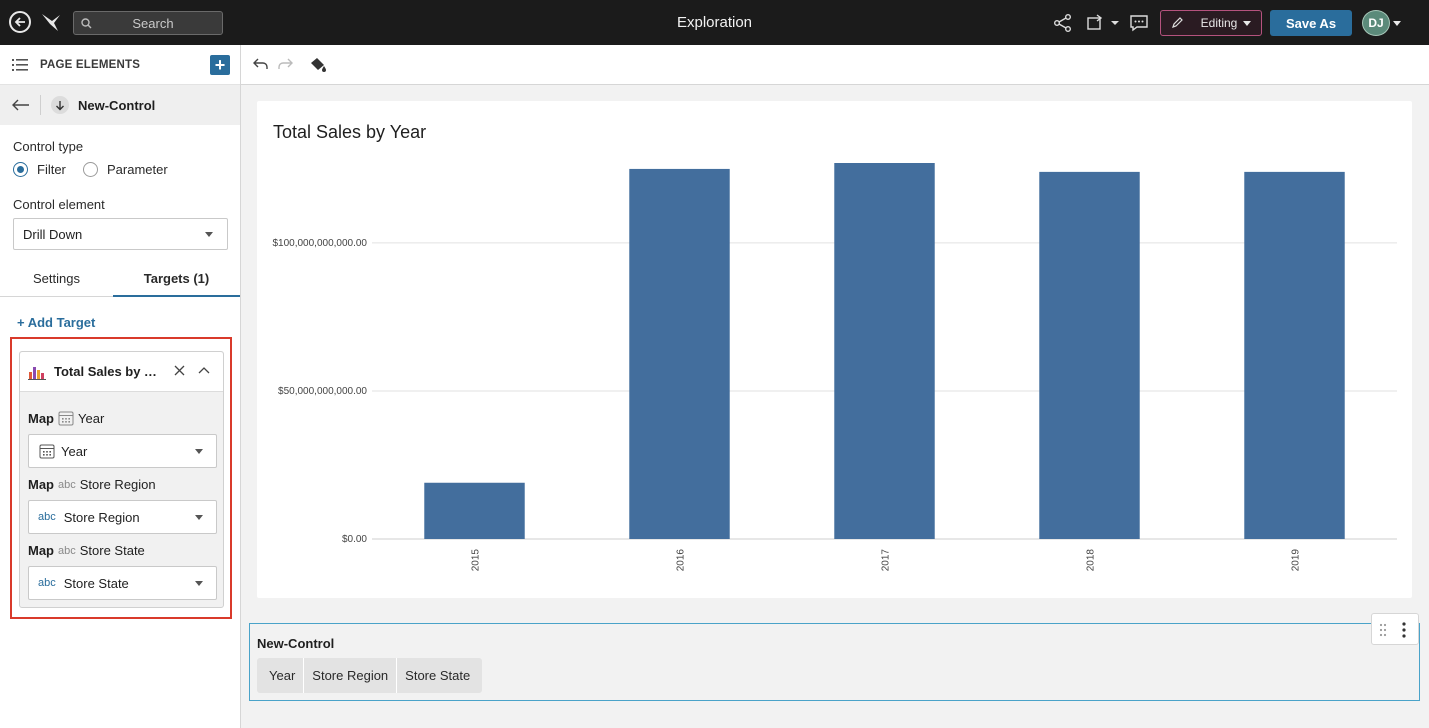 The height and width of the screenshot is (728, 1429). I want to click on sigma-logo-icon, so click(51, 22).